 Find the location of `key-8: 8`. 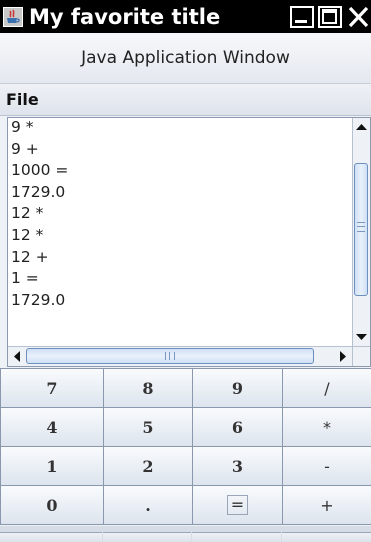

key-8: 8 is located at coordinates (148, 388).